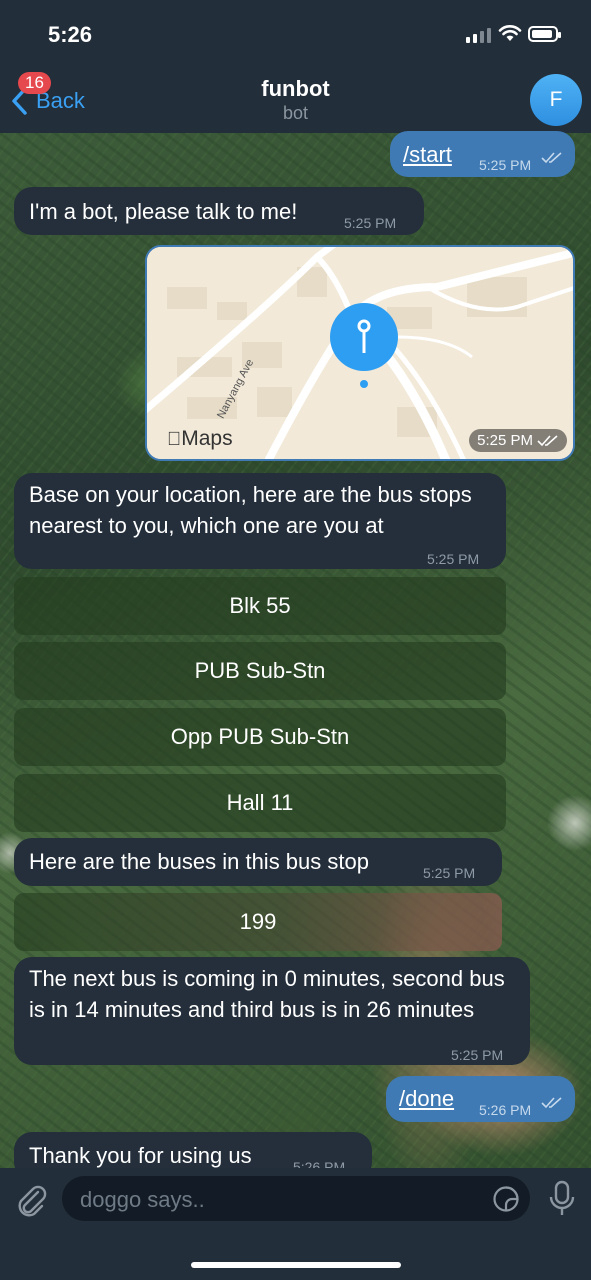 This screenshot has width=591, height=1280. Describe the element at coordinates (544, 34) in the screenshot. I see `battery-icon` at that location.